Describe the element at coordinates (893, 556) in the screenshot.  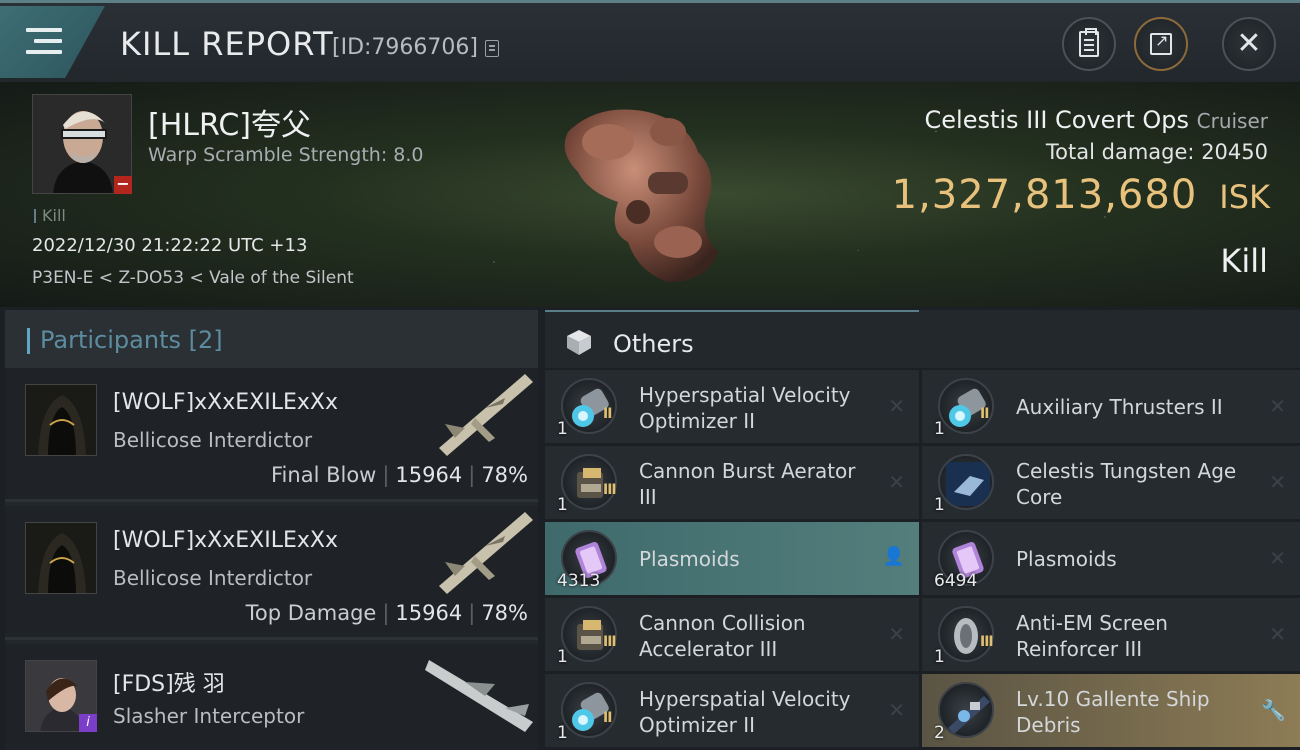
I see `person-icon: 👤` at that location.